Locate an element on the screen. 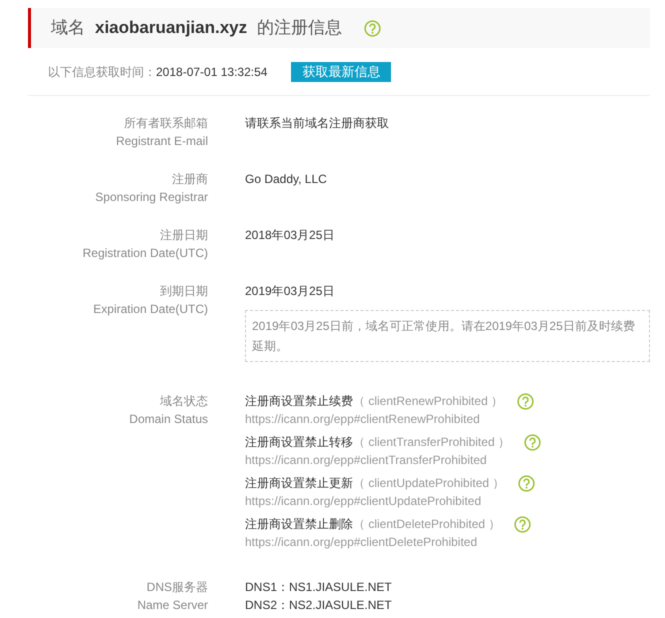 The image size is (665, 618). status-name: 注册商设置禁止删除 is located at coordinates (299, 524).